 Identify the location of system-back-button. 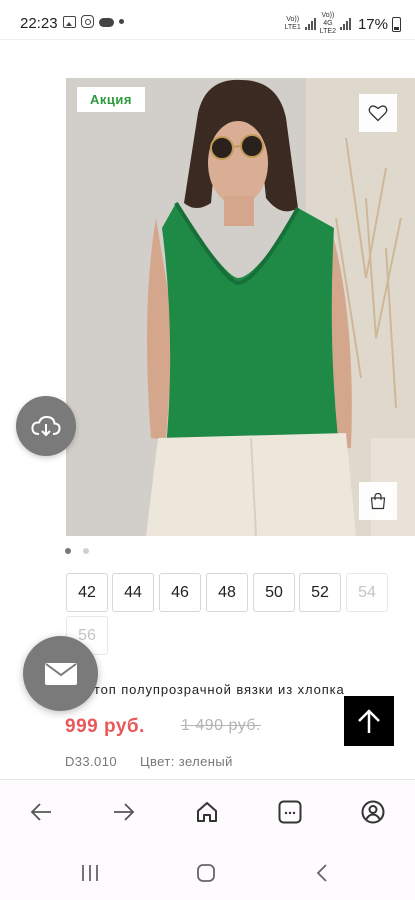
(322, 873).